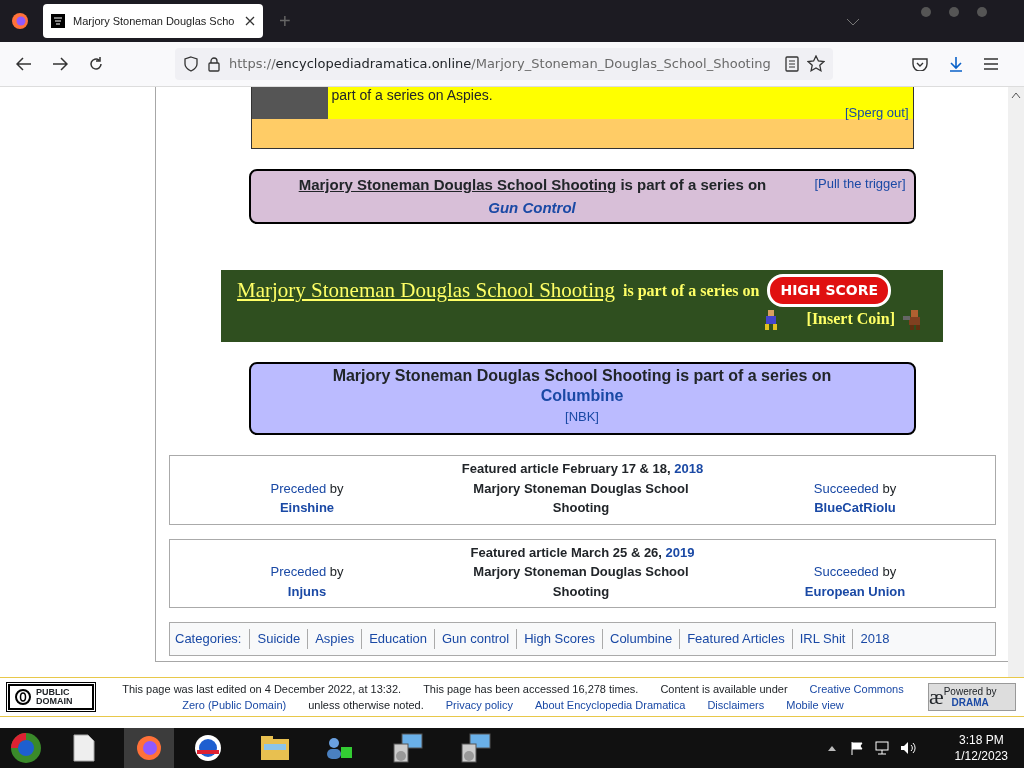 This screenshot has height=768, width=1024. I want to click on browser-taskbar-button, so click(149, 748).